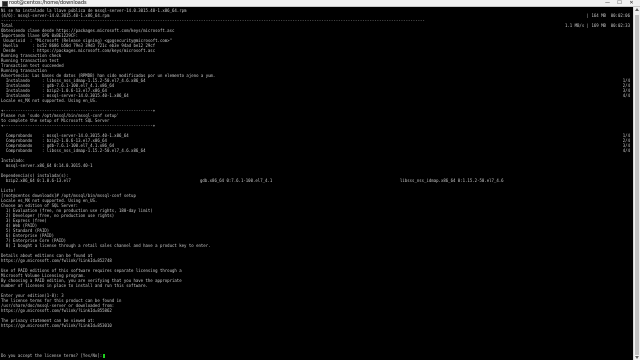  I want to click on terminal-line: bzip2.x86_64 0:1.0.6-13.el7, so click(36, 180).